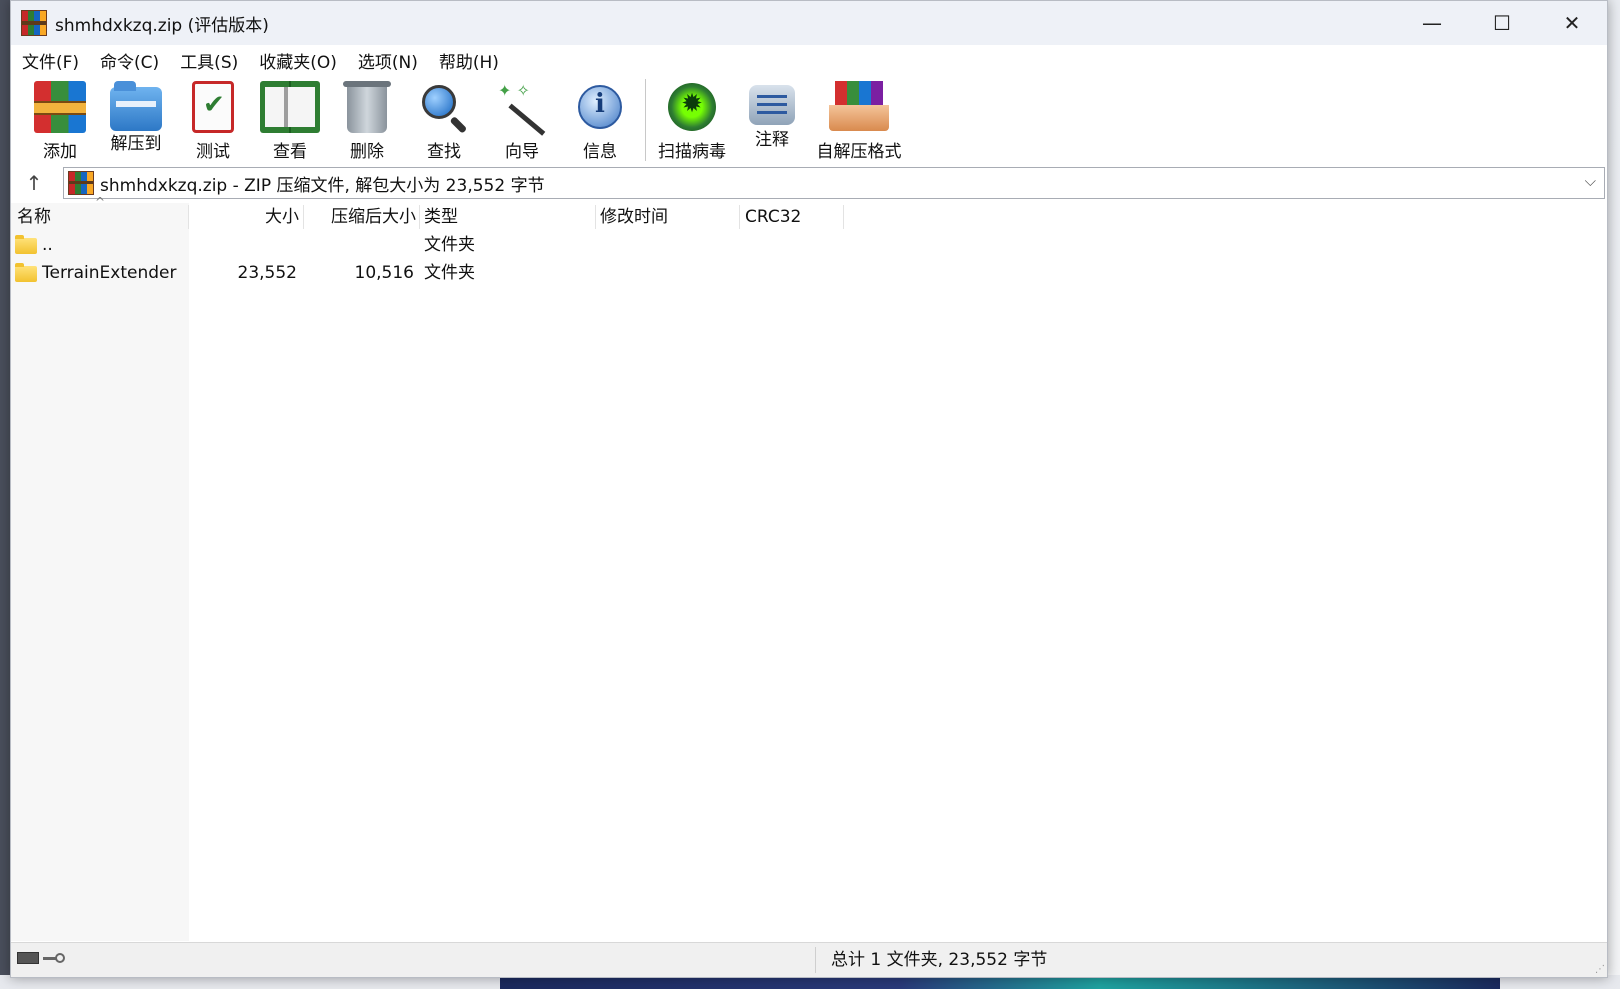 This screenshot has height=989, width=1620. Describe the element at coordinates (129, 60) in the screenshot. I see `menu-commands: 命令(C)` at that location.